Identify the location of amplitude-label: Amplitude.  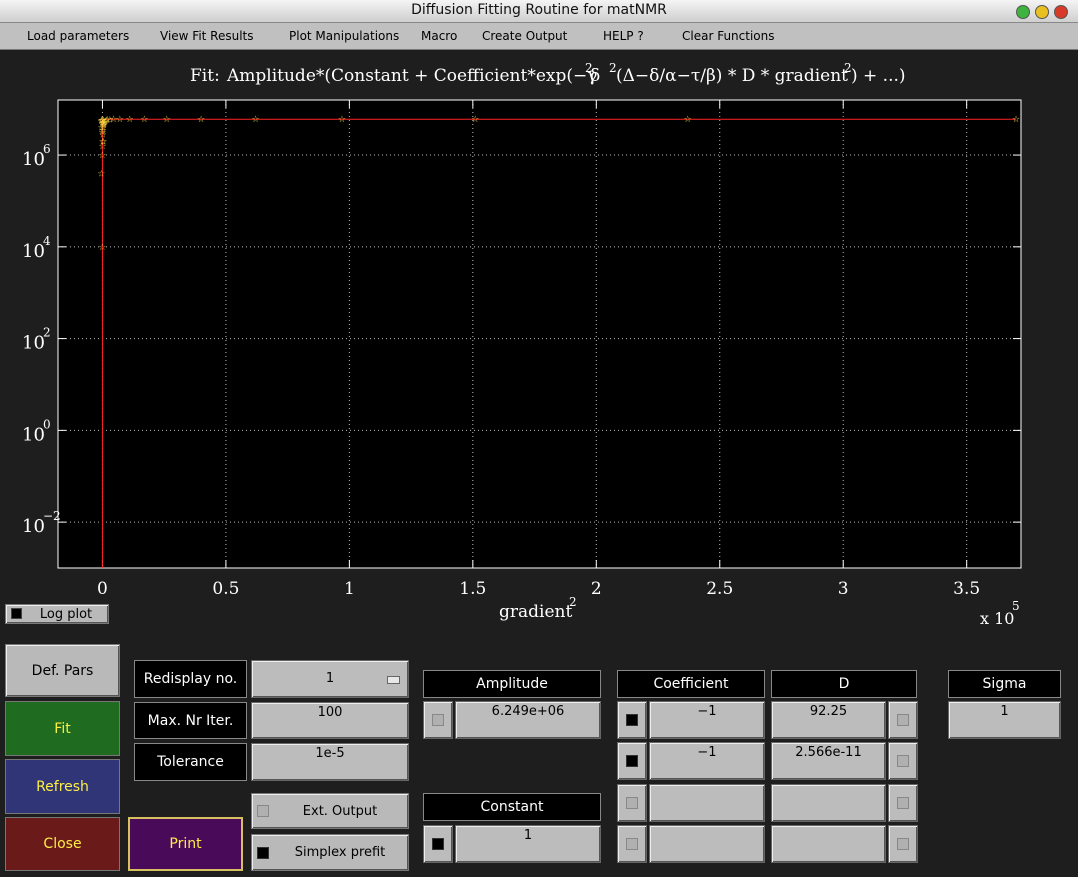
(512, 684).